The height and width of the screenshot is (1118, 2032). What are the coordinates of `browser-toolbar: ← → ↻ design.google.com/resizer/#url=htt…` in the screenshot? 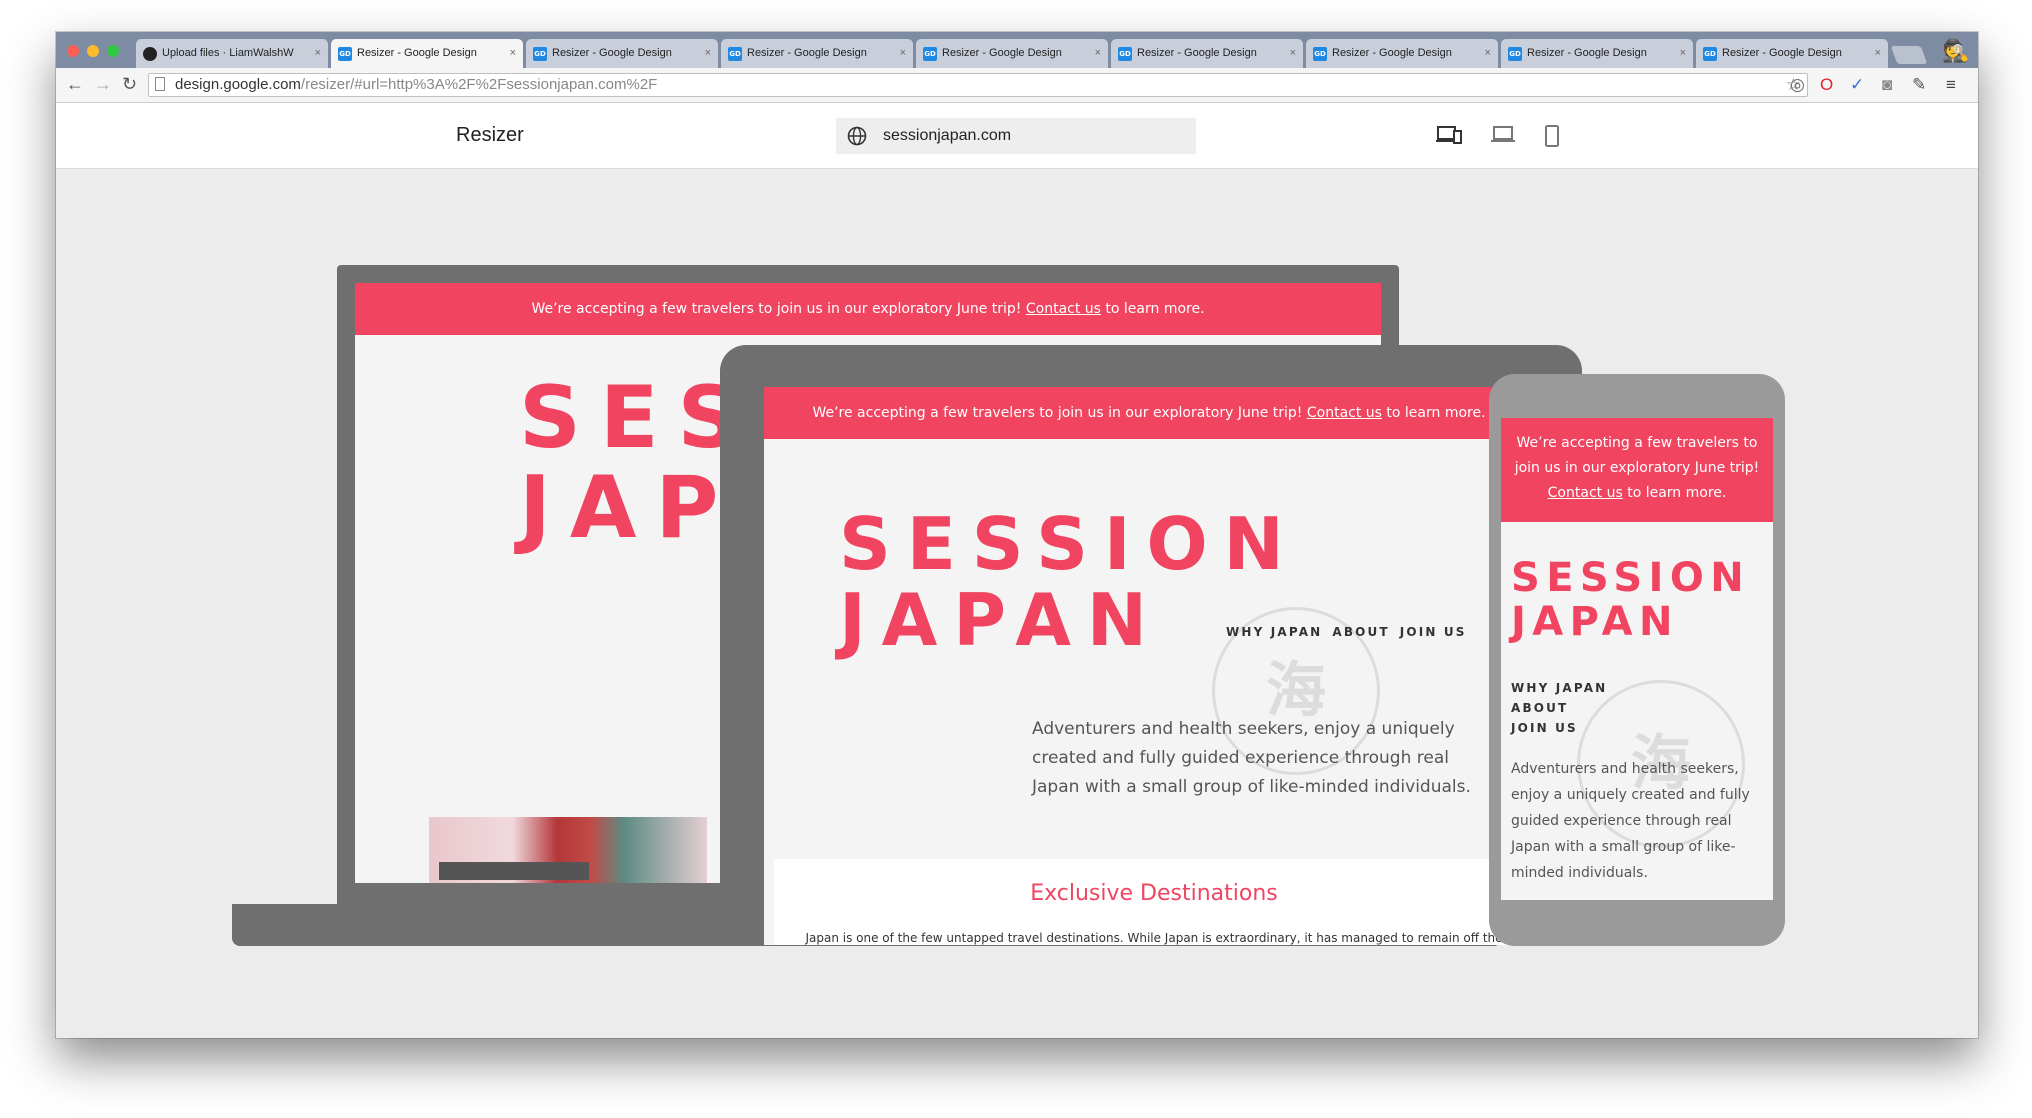 It's located at (1017, 85).